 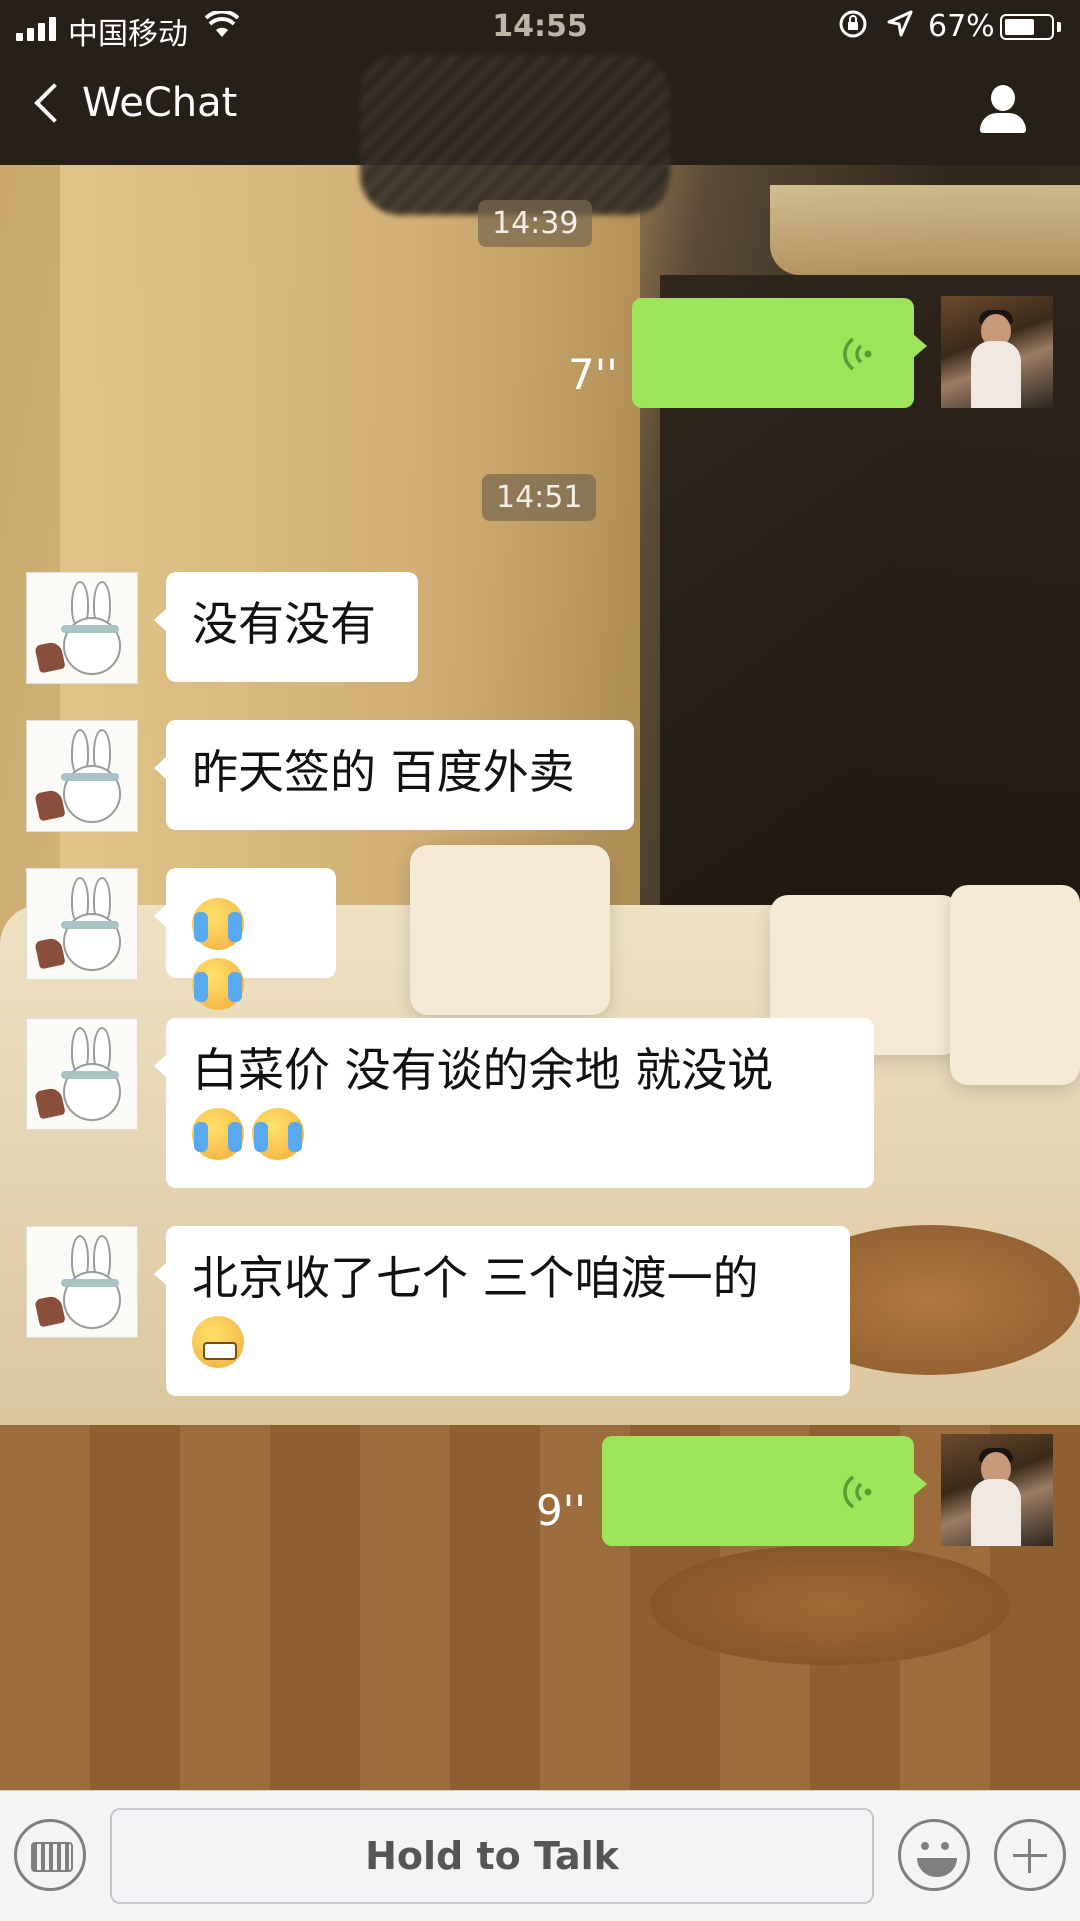 I want to click on grimacing-emoji, so click(x=218, y=1341).